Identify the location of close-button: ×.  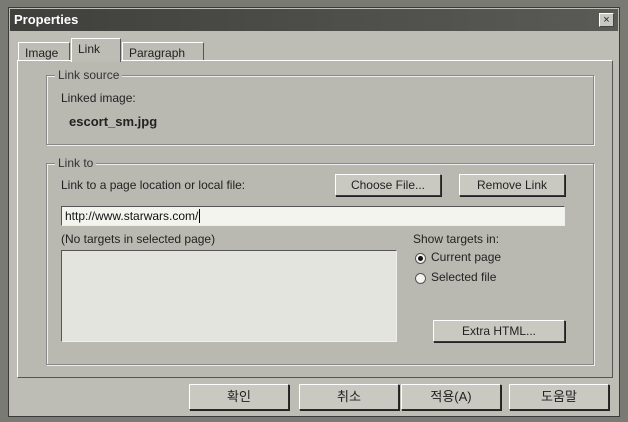
(606, 20).